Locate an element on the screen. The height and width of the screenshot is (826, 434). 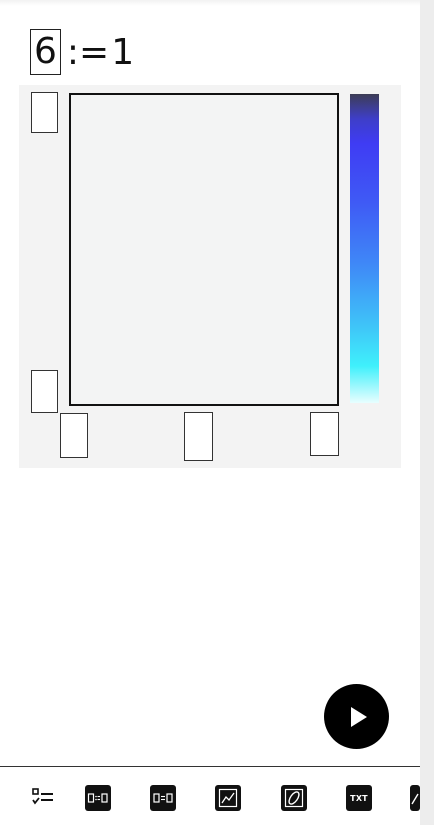
insert-evaluation-button is located at coordinates (163, 798).